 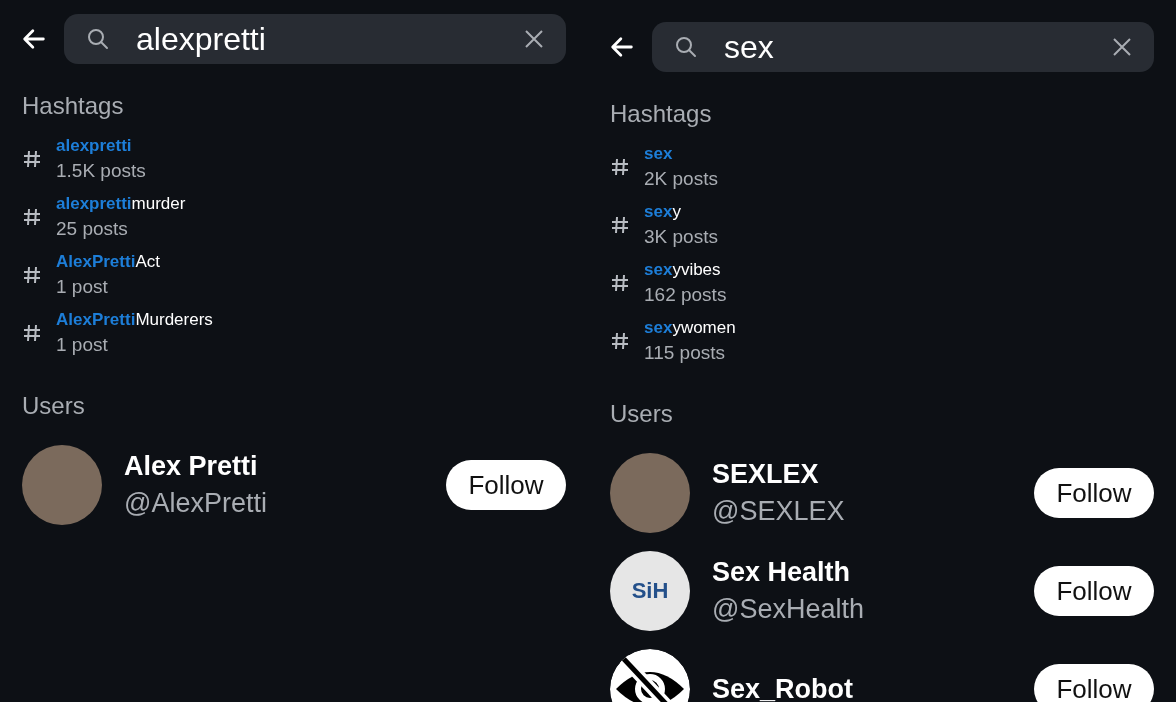 What do you see at coordinates (681, 179) in the screenshot?
I see `post-count: 2K posts` at bounding box center [681, 179].